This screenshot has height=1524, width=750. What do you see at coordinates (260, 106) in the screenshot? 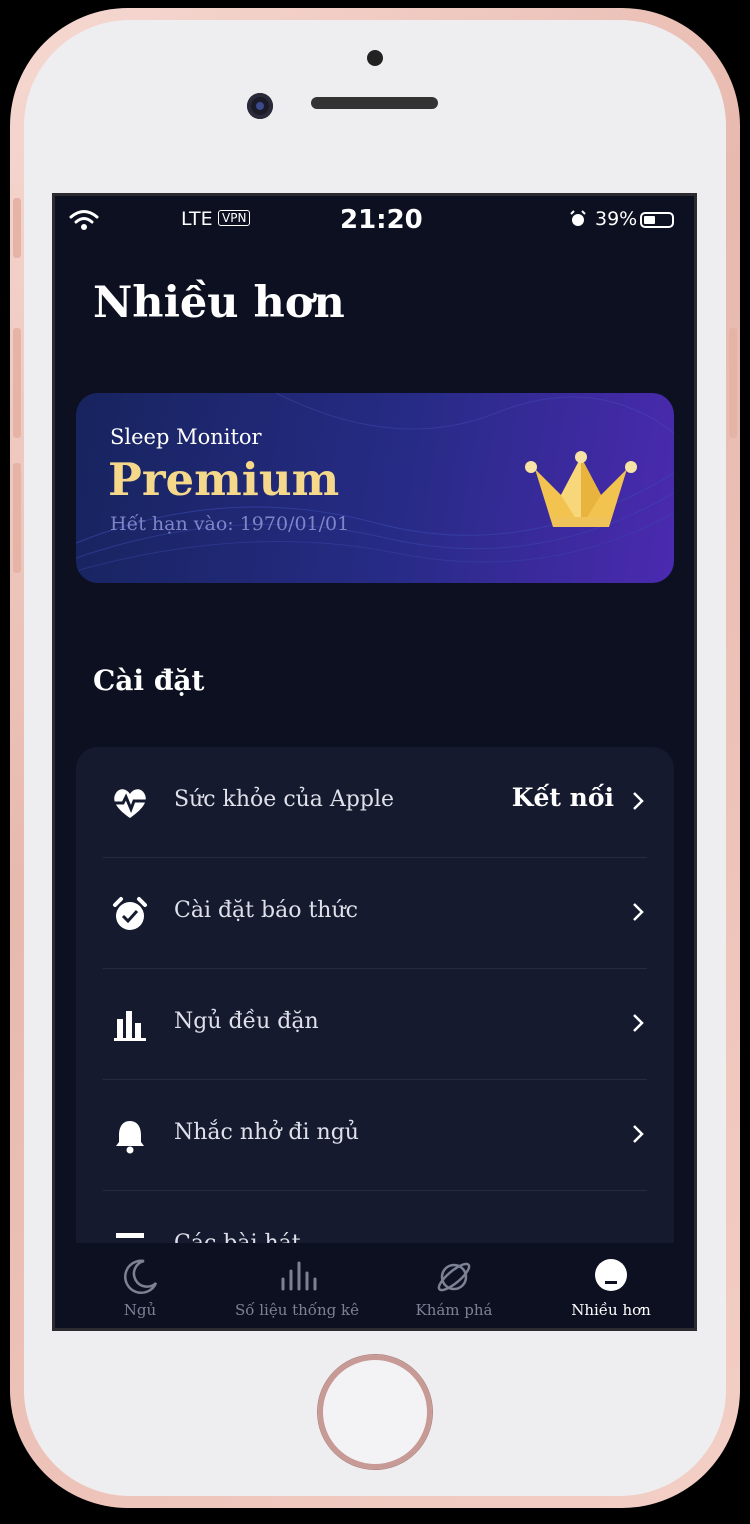
I see `front-camera` at bounding box center [260, 106].